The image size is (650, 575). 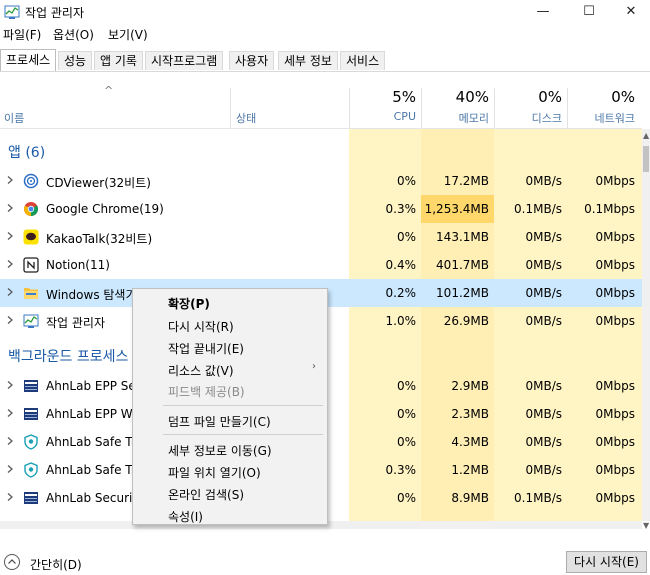 I want to click on header-status: 상태, so click(x=246, y=118).